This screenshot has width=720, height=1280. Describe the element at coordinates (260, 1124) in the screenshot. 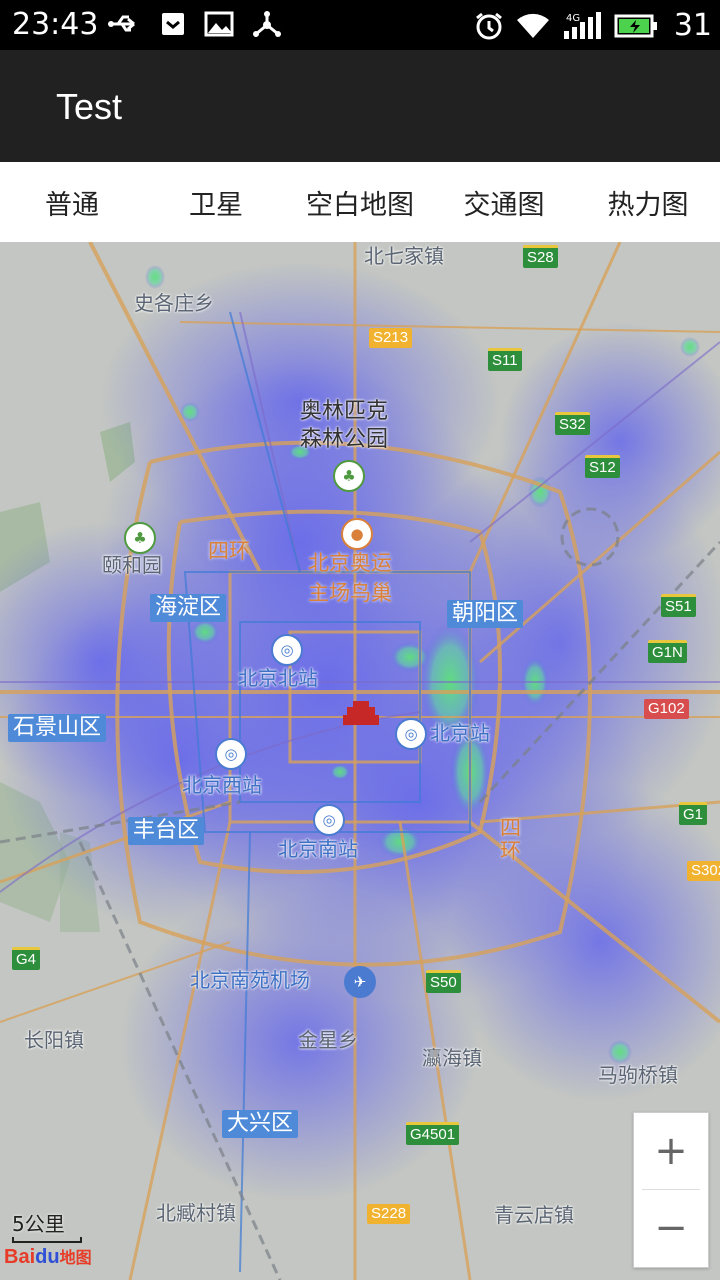

I see `district-daxing: 大兴区` at that location.